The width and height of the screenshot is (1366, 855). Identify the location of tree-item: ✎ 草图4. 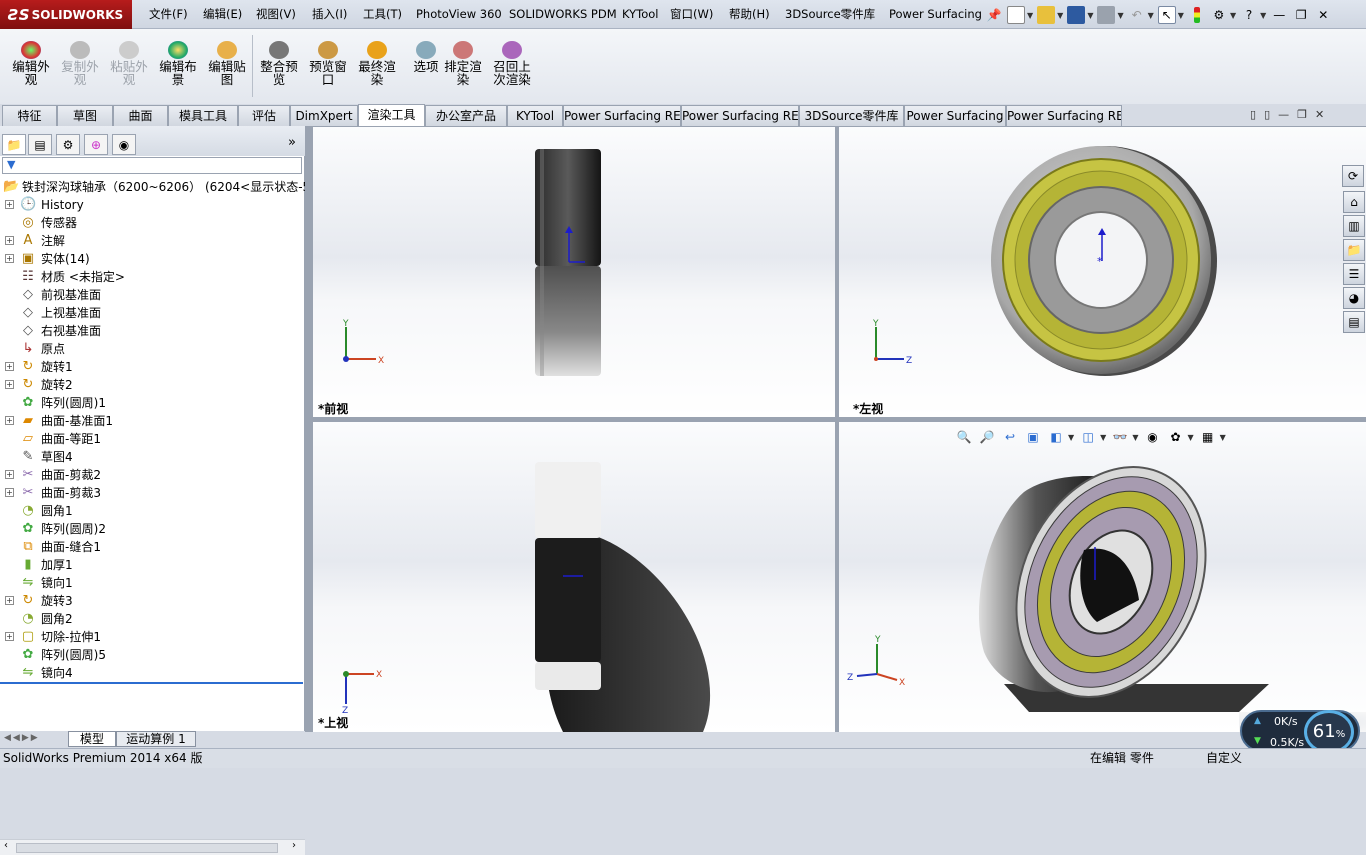
(152, 457).